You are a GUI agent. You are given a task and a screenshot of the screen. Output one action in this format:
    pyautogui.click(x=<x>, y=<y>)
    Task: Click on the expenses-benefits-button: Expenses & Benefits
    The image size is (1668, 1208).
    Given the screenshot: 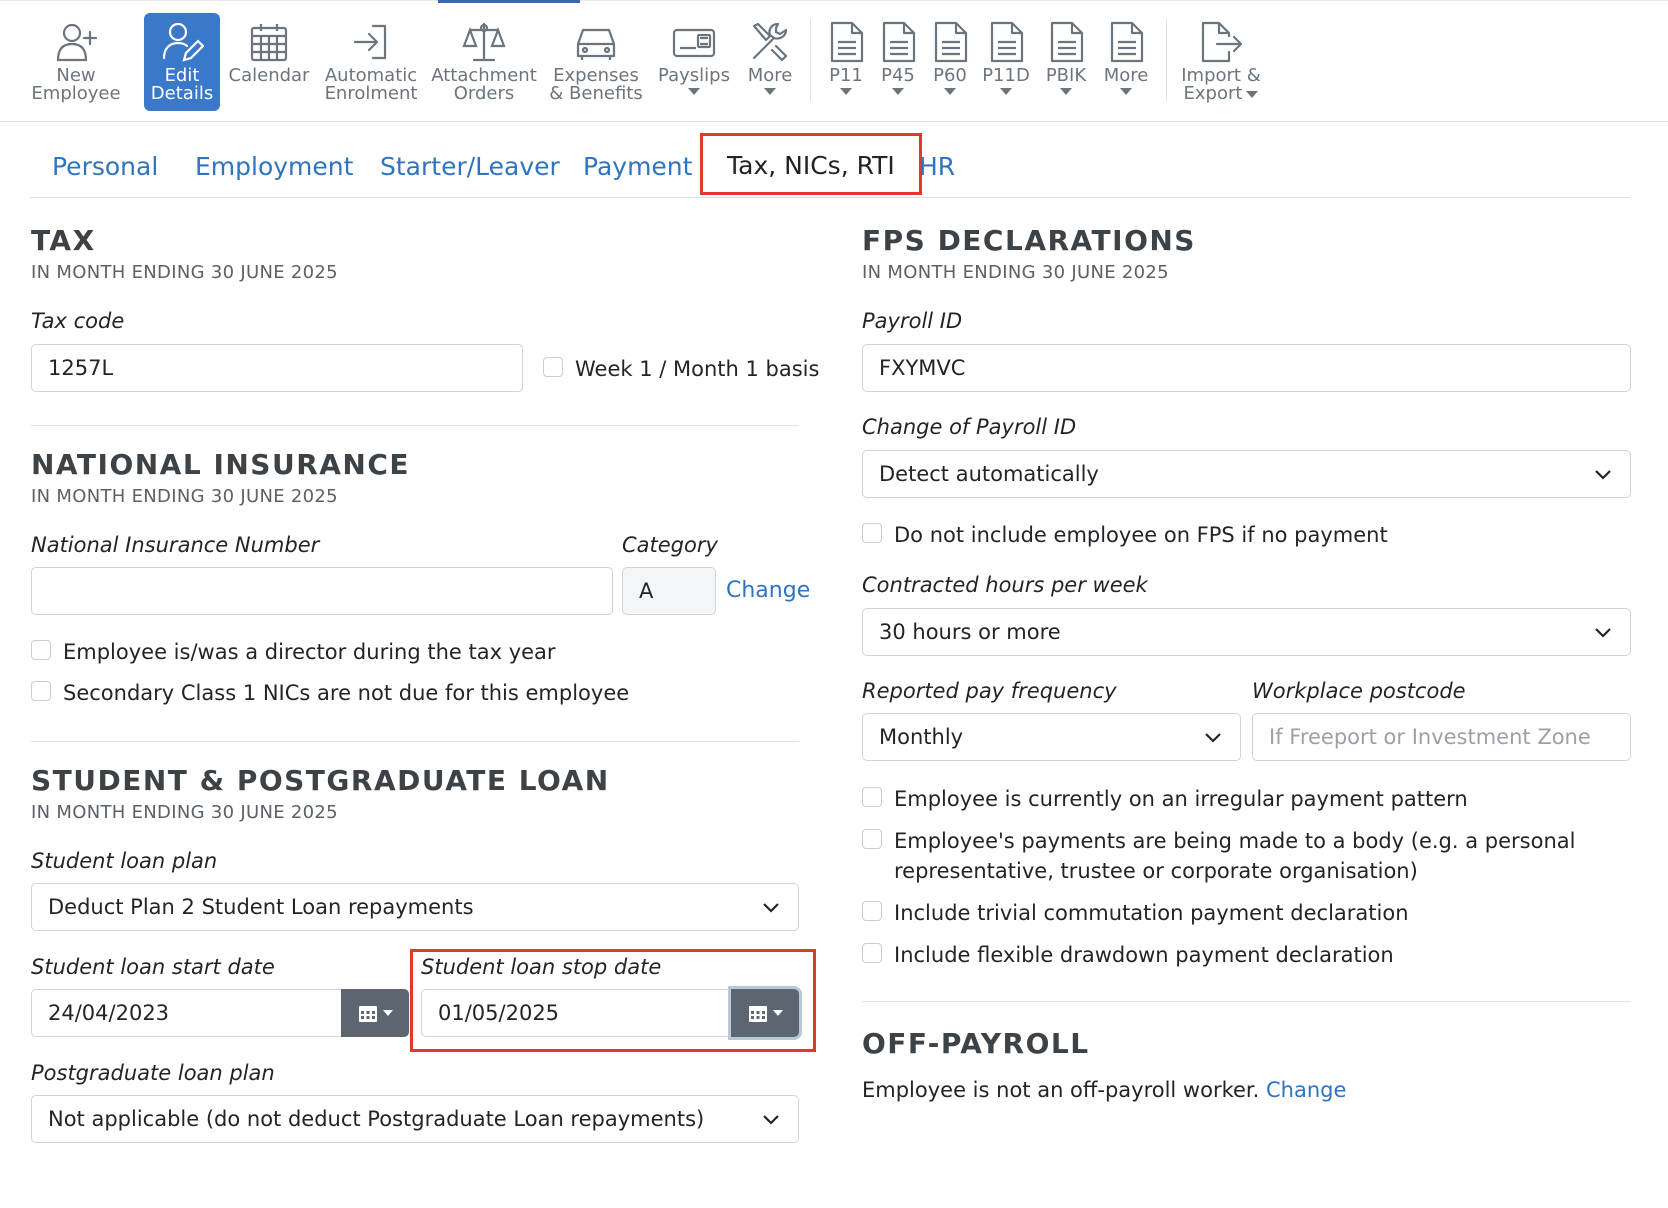 What is the action you would take?
    pyautogui.click(x=596, y=62)
    